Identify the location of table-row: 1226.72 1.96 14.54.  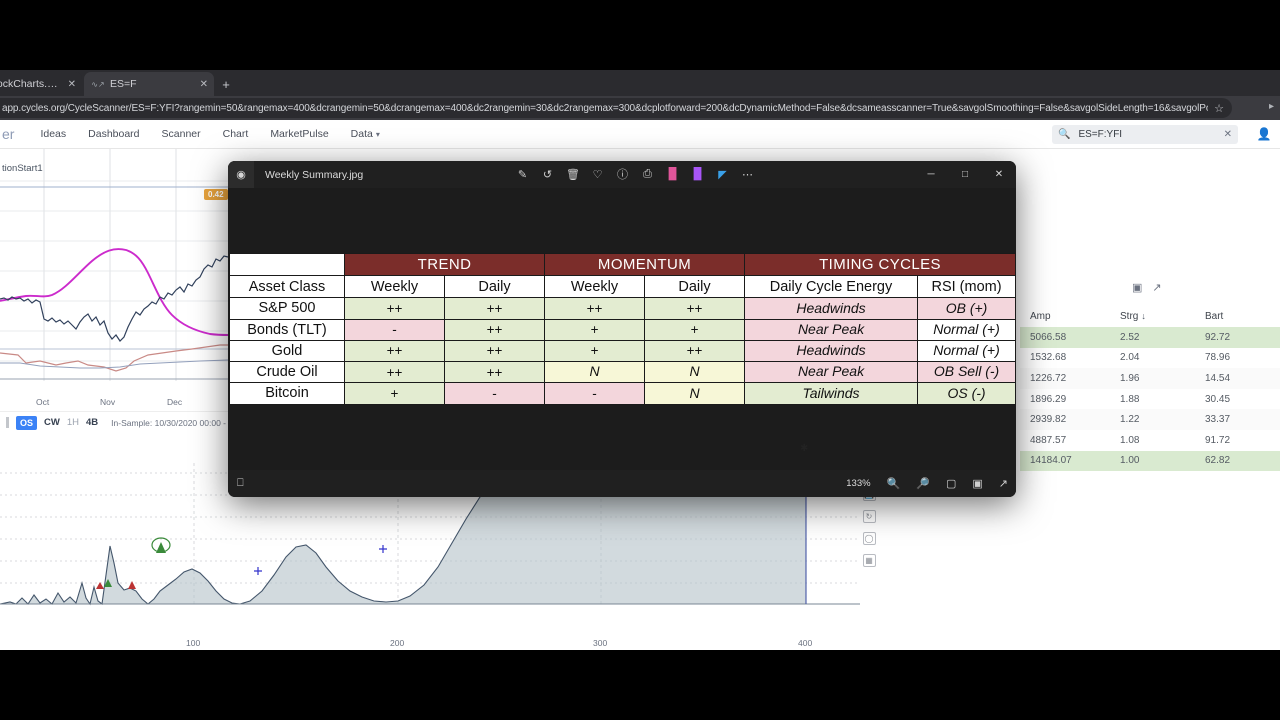
(1150, 378).